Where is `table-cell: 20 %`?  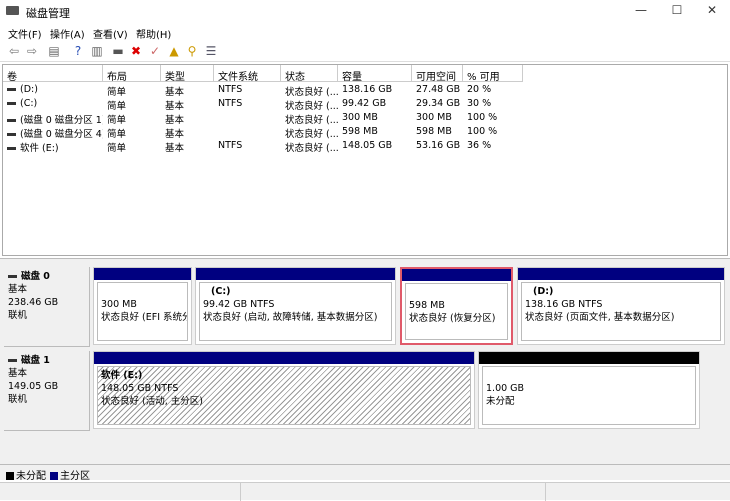 table-cell: 20 % is located at coordinates (493, 90).